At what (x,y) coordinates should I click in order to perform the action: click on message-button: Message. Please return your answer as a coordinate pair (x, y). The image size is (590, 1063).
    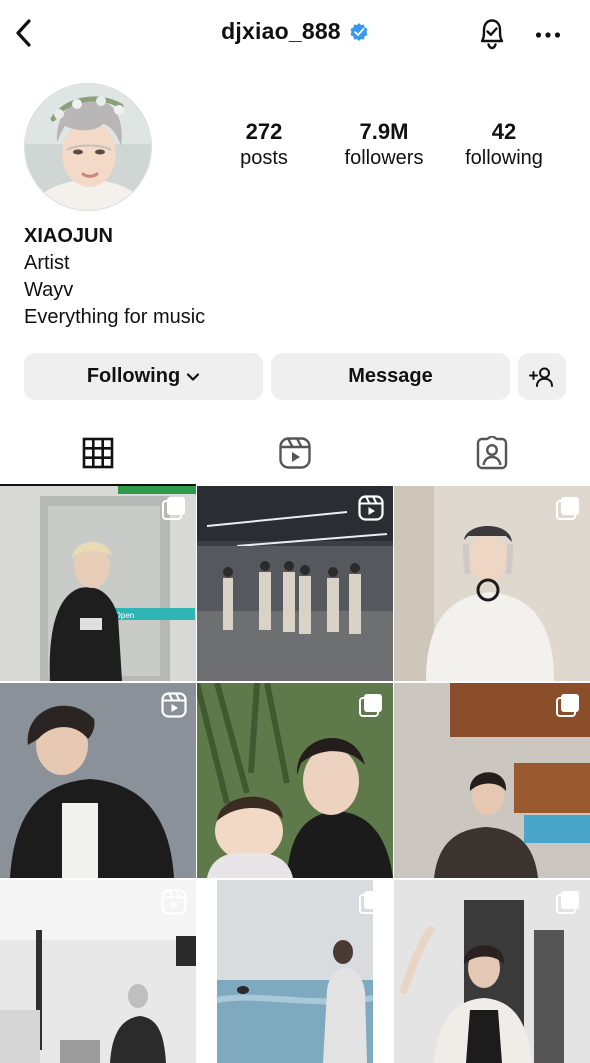
    Looking at the image, I should click on (390, 376).